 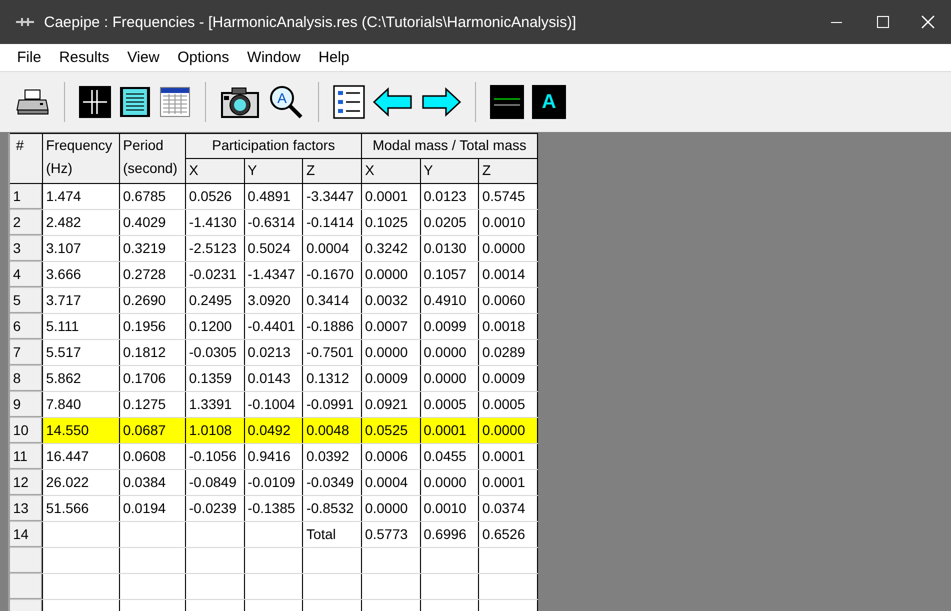 What do you see at coordinates (508, 353) in the screenshot?
I see `table-cell: 0.0289` at bounding box center [508, 353].